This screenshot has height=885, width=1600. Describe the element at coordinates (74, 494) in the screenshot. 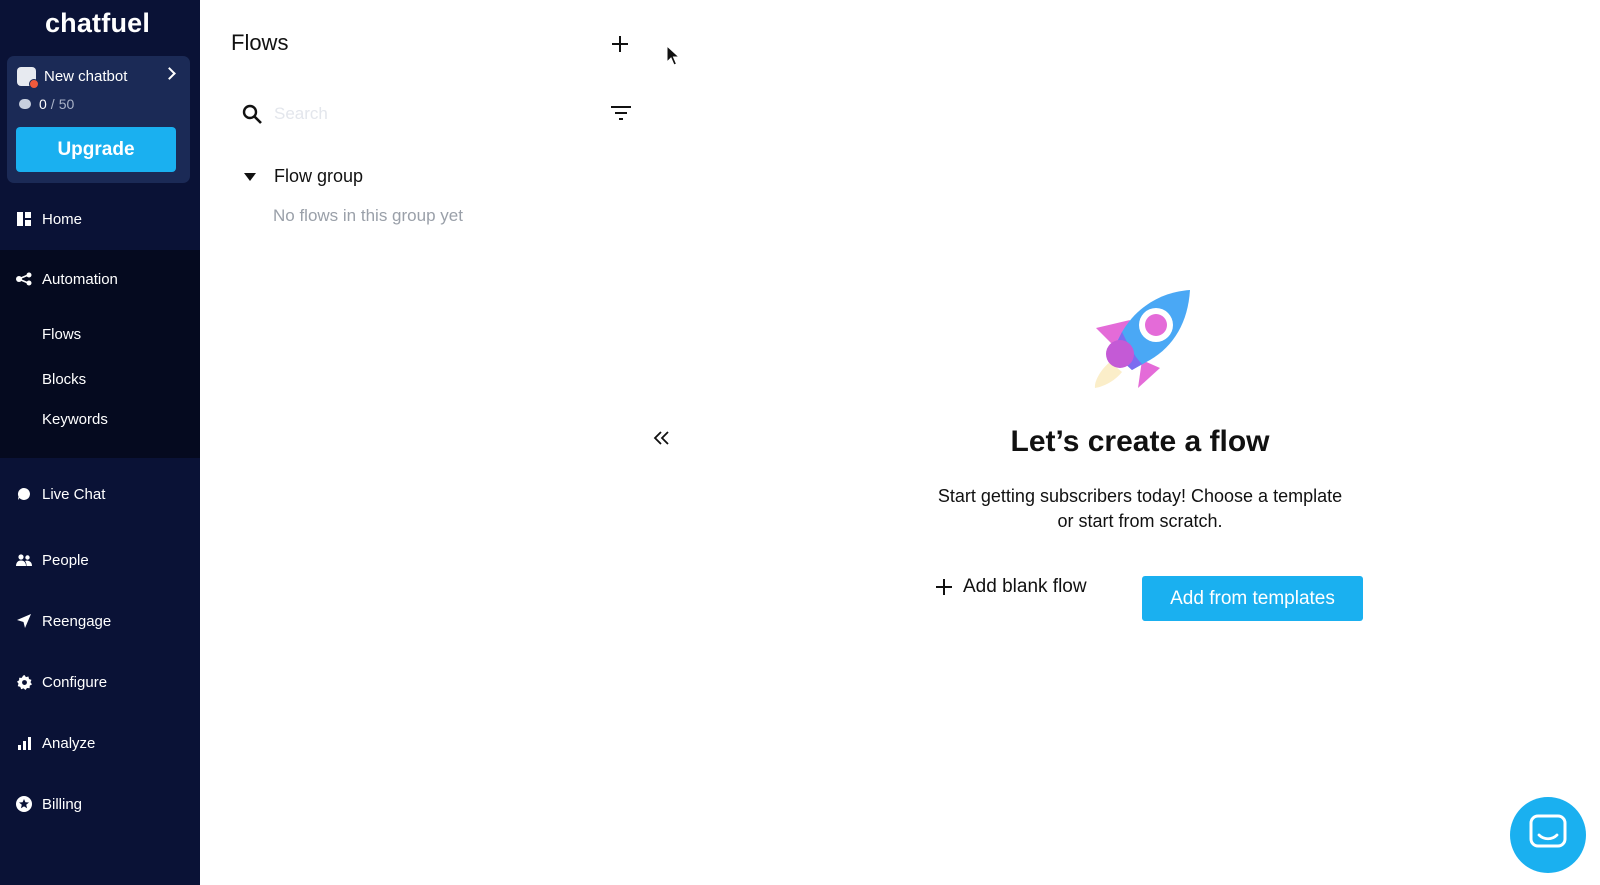

I see `nav-label-live-chat: Live Chat` at that location.